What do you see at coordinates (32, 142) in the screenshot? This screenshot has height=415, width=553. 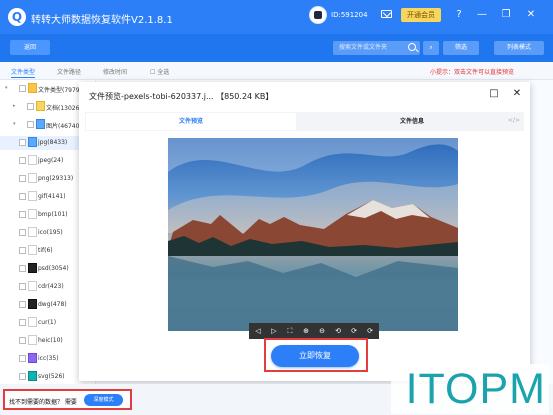 I see `image-file-icon` at bounding box center [32, 142].